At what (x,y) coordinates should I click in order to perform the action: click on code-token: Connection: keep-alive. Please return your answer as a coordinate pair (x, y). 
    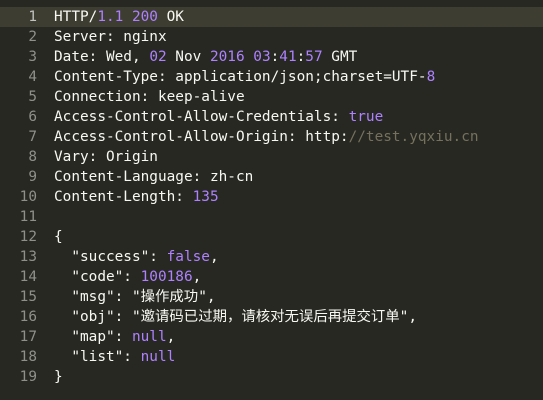
    Looking at the image, I should click on (149, 97).